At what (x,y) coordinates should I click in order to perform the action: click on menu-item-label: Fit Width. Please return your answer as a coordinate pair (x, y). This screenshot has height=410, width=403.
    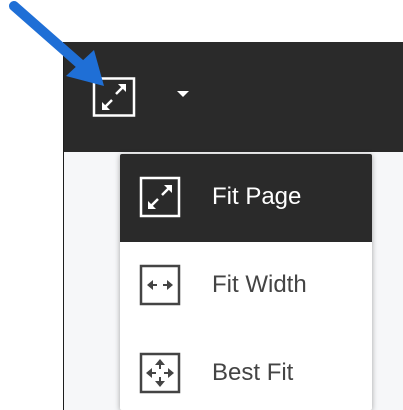
    Looking at the image, I should click on (259, 284).